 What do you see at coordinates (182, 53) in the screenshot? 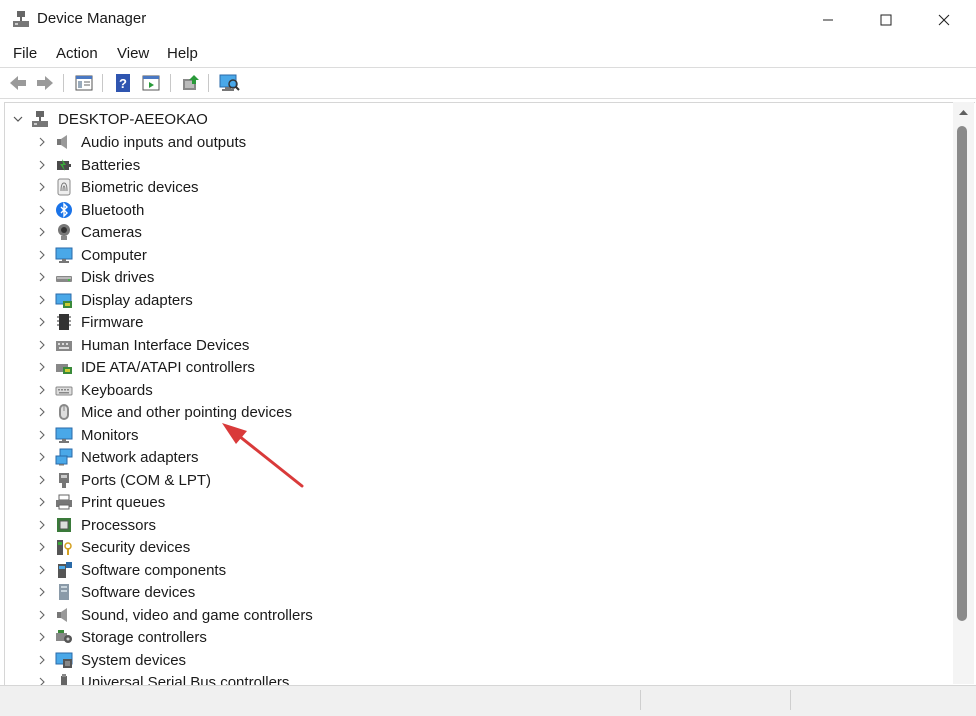
I see `menu-help: Help` at bounding box center [182, 53].